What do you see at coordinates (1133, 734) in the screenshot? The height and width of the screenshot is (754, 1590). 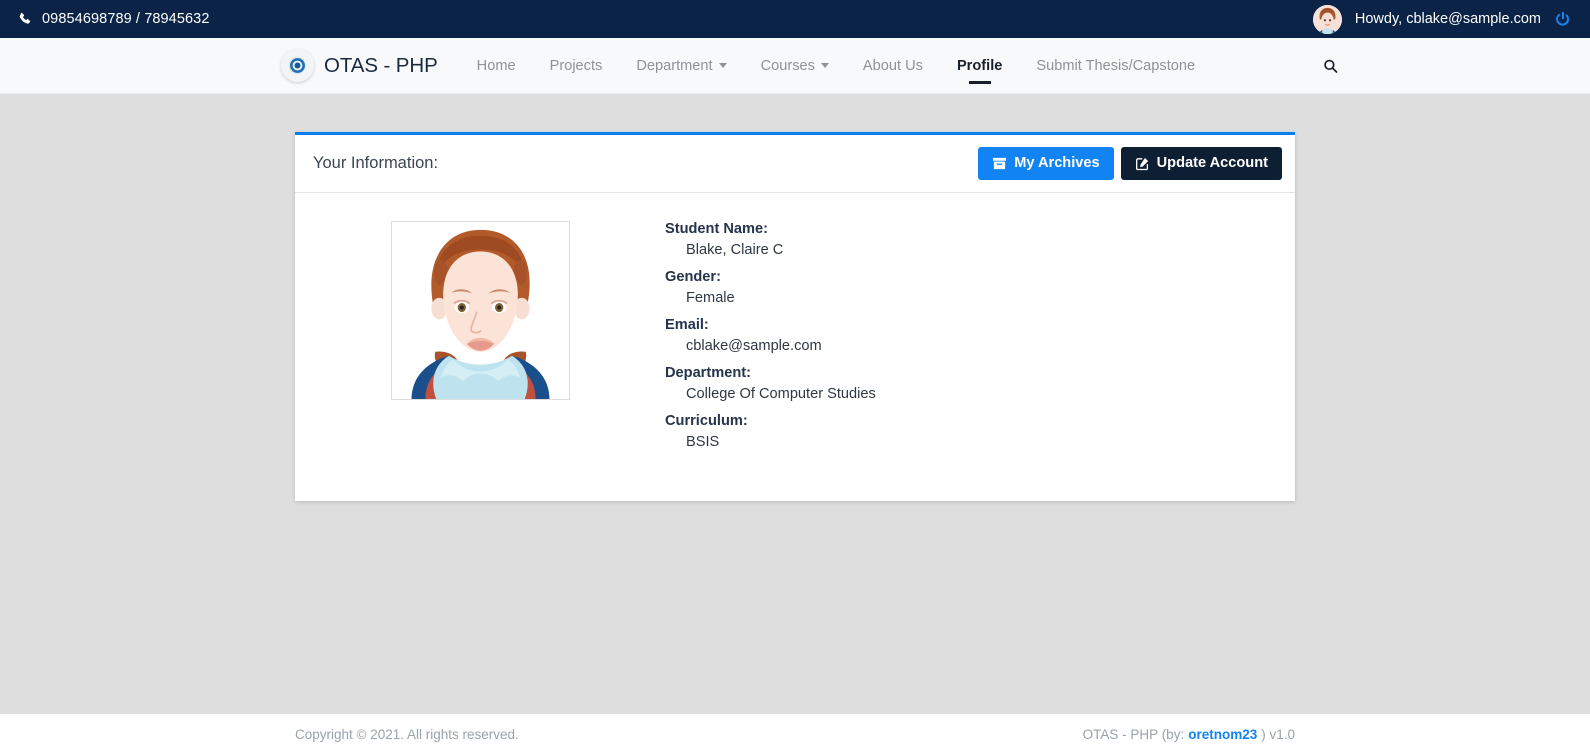 I see `footer-app-name: OTAS - PHP (by:` at bounding box center [1133, 734].